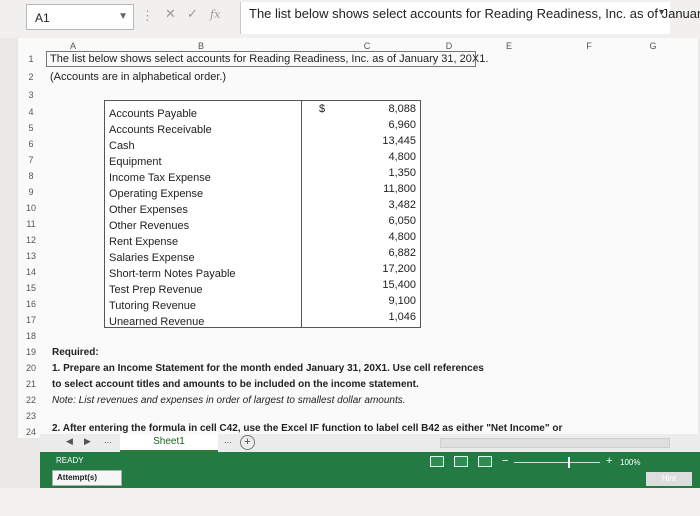 The height and width of the screenshot is (516, 700). I want to click on row-header-14: 14, so click(31, 272).